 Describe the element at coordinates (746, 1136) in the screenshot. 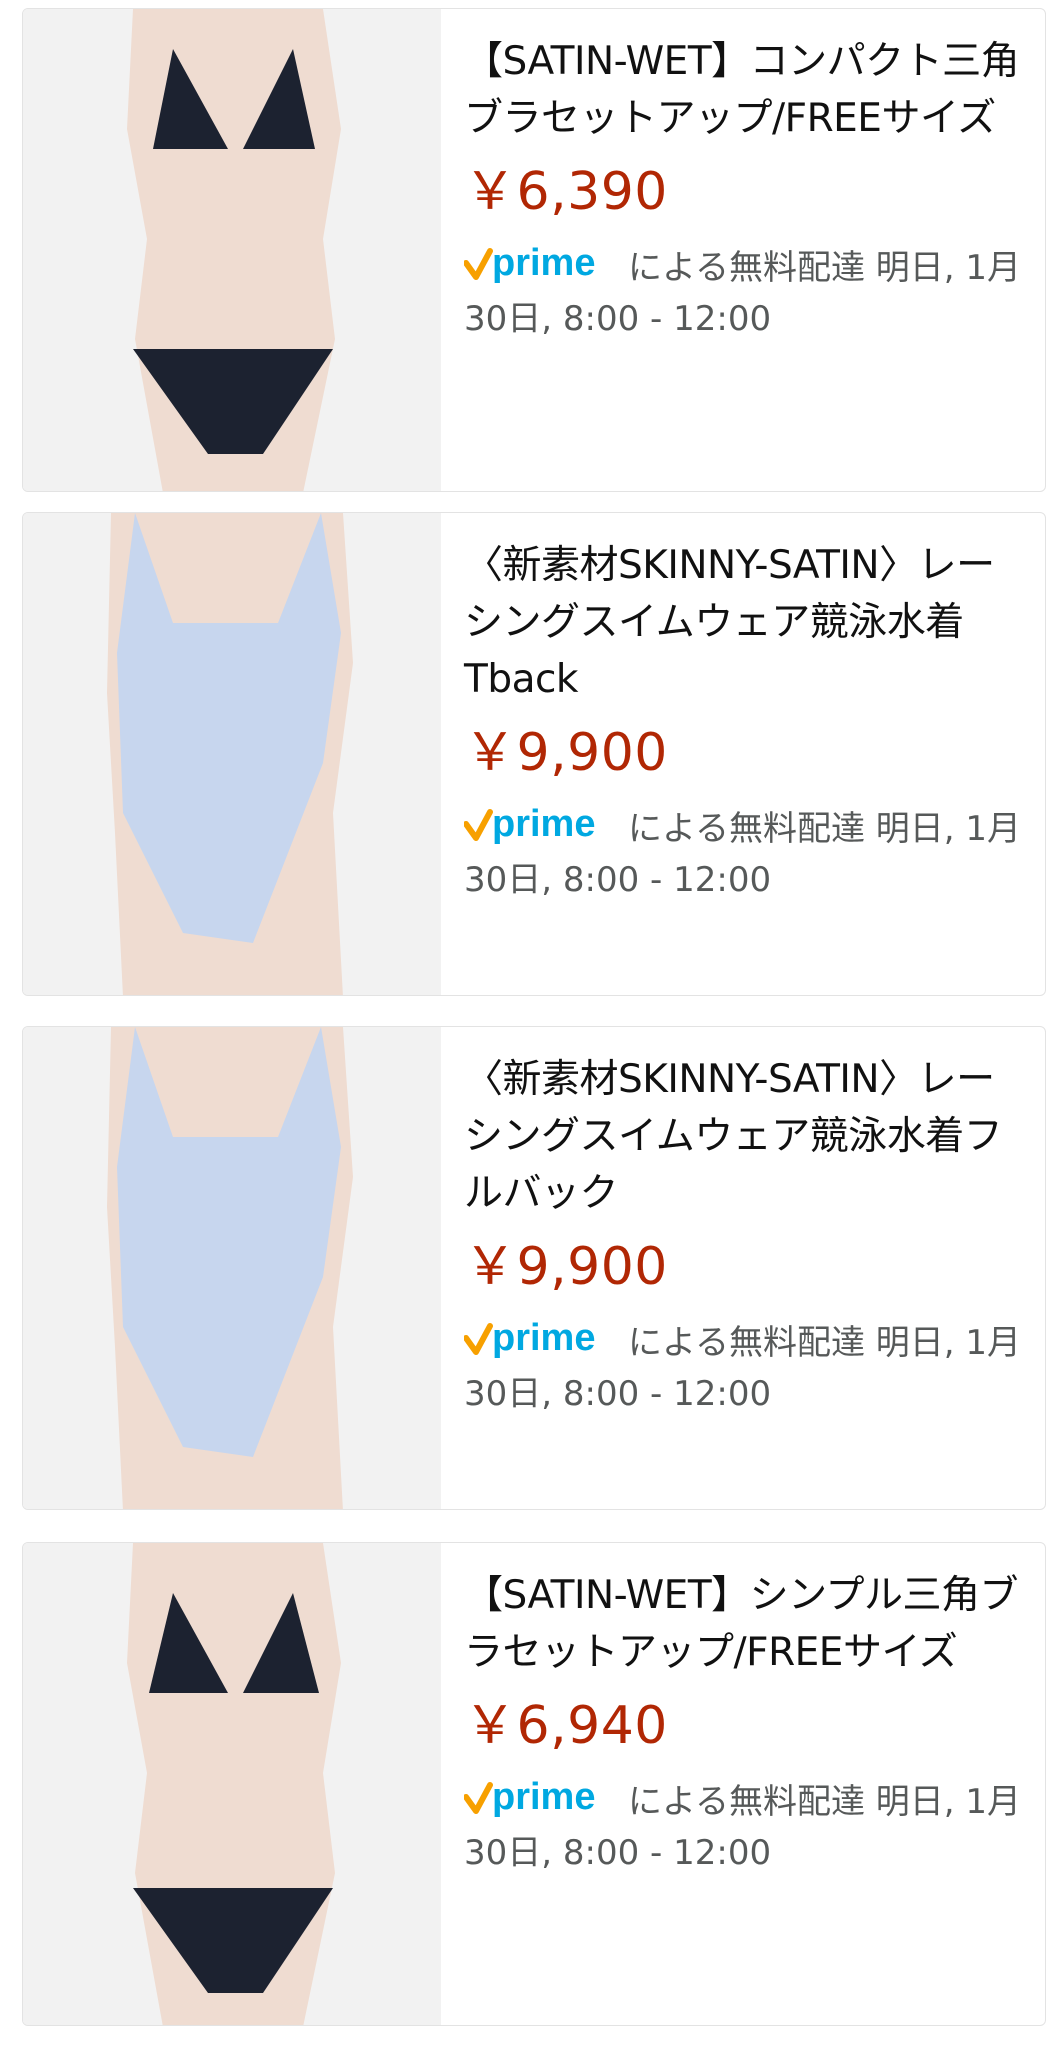

I see `product-title: 〈新素材SKINNY-SATIN〉レーシングスイムウェア競泳水着フルバック` at that location.